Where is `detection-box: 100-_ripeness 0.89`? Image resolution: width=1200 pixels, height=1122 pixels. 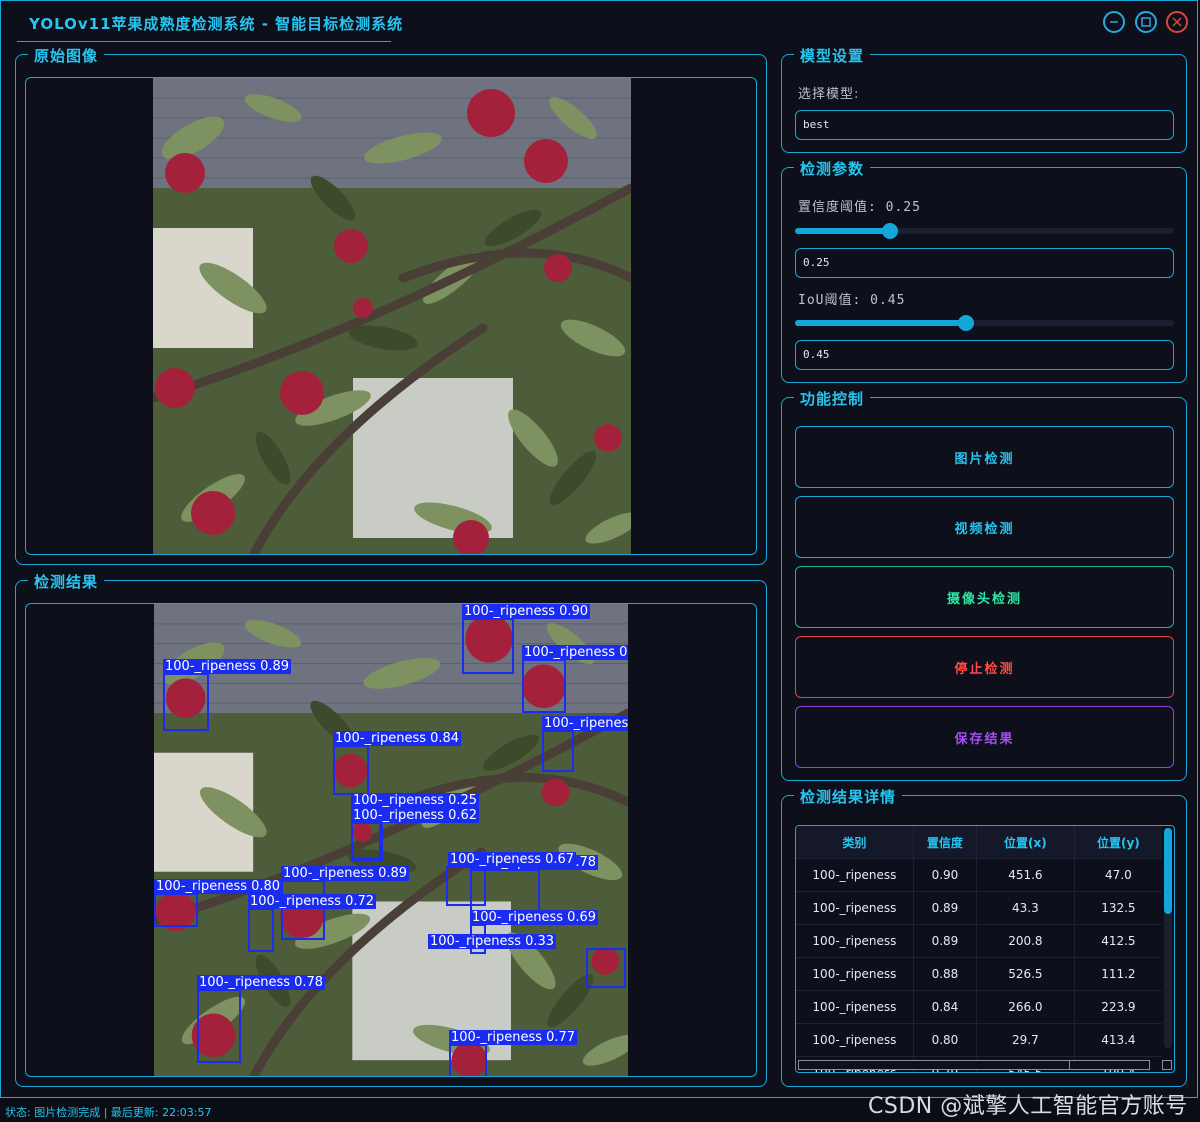
detection-box: 100-_ripeness 0.89 is located at coordinates (345, 903).